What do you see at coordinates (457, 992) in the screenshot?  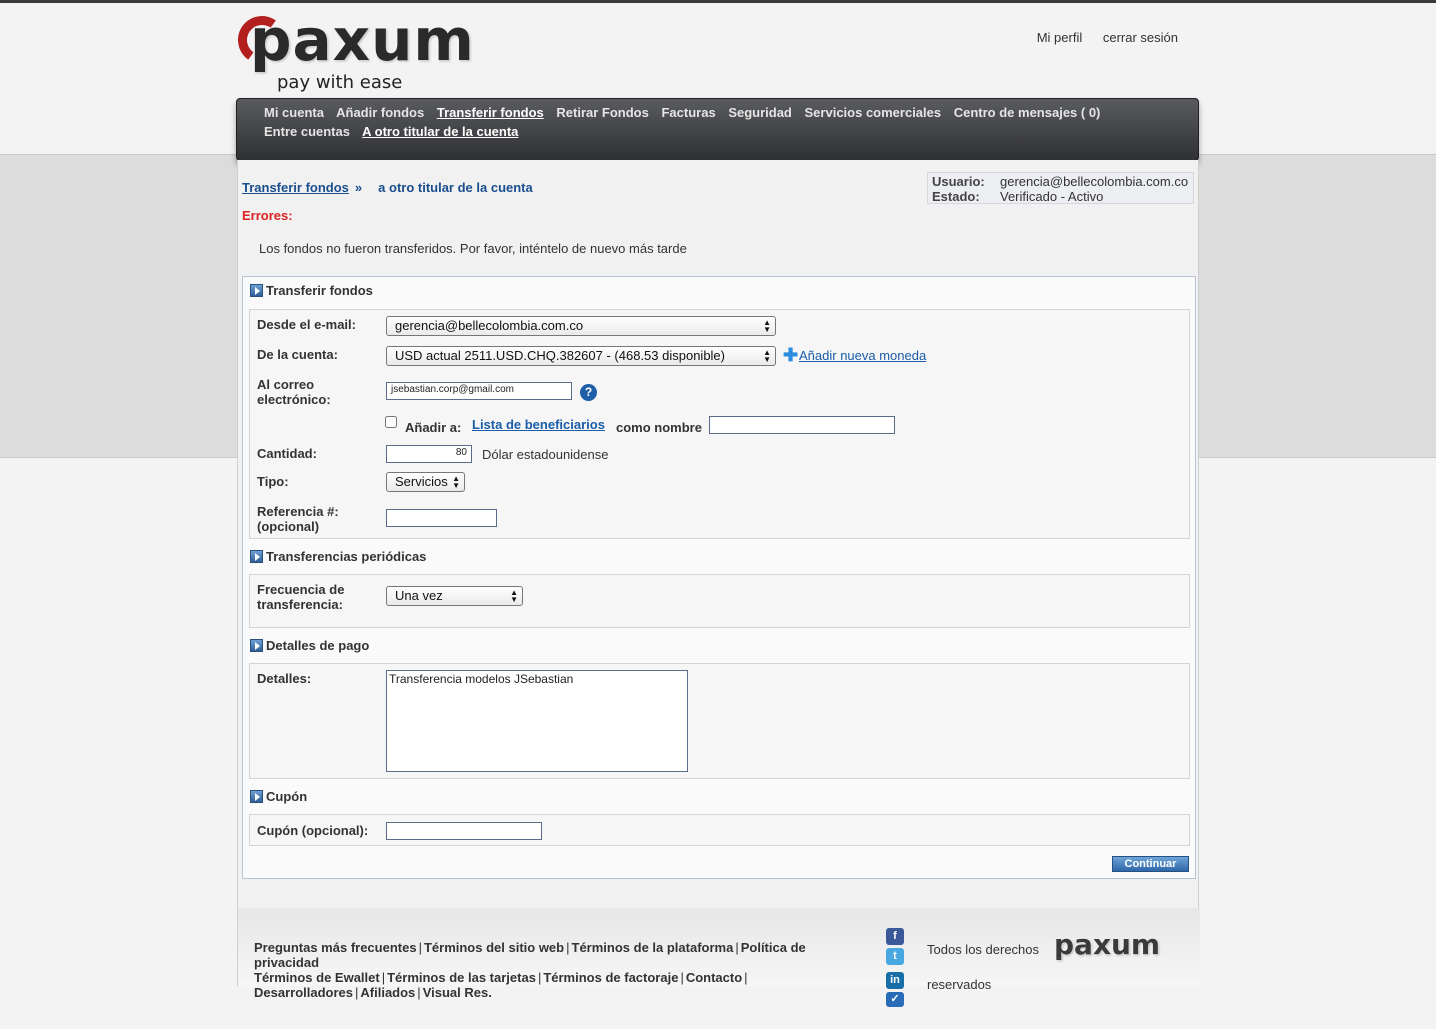 I see `footer-link-visual-res: Visual Res.` at bounding box center [457, 992].